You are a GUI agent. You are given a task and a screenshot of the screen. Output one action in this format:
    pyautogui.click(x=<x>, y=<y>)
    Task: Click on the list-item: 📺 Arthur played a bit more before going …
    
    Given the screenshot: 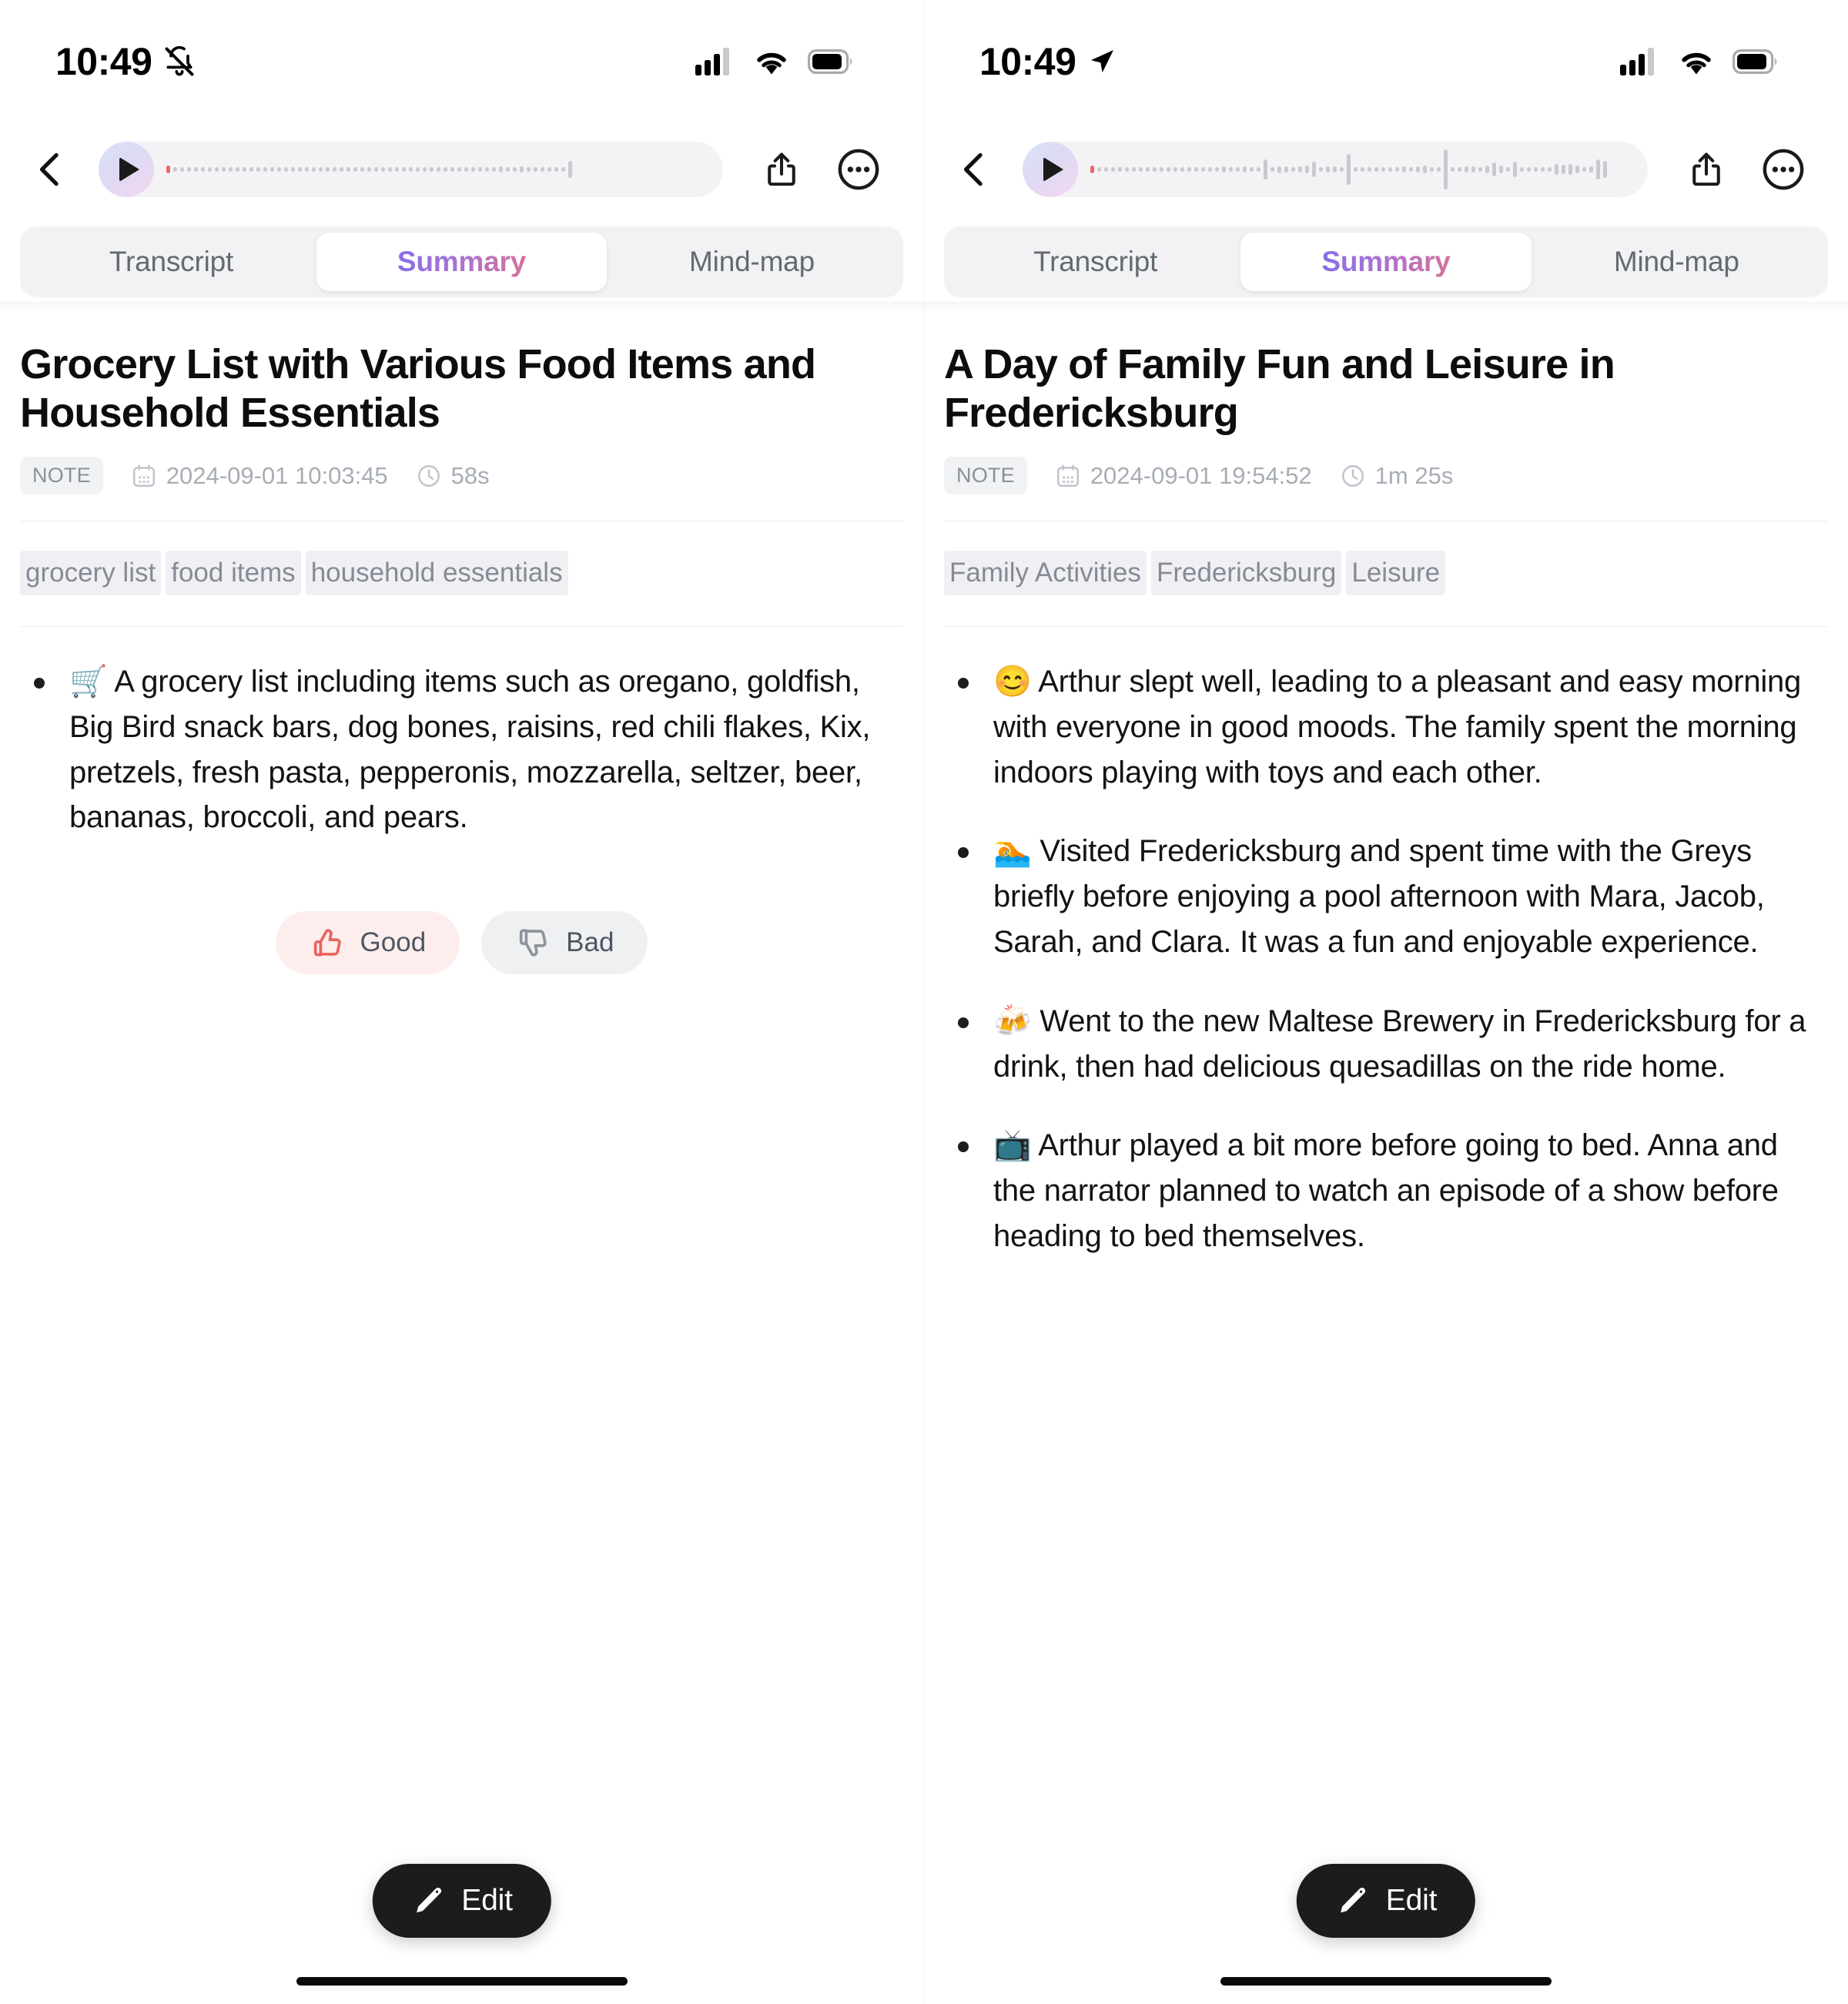 What is the action you would take?
    pyautogui.click(x=1386, y=1190)
    